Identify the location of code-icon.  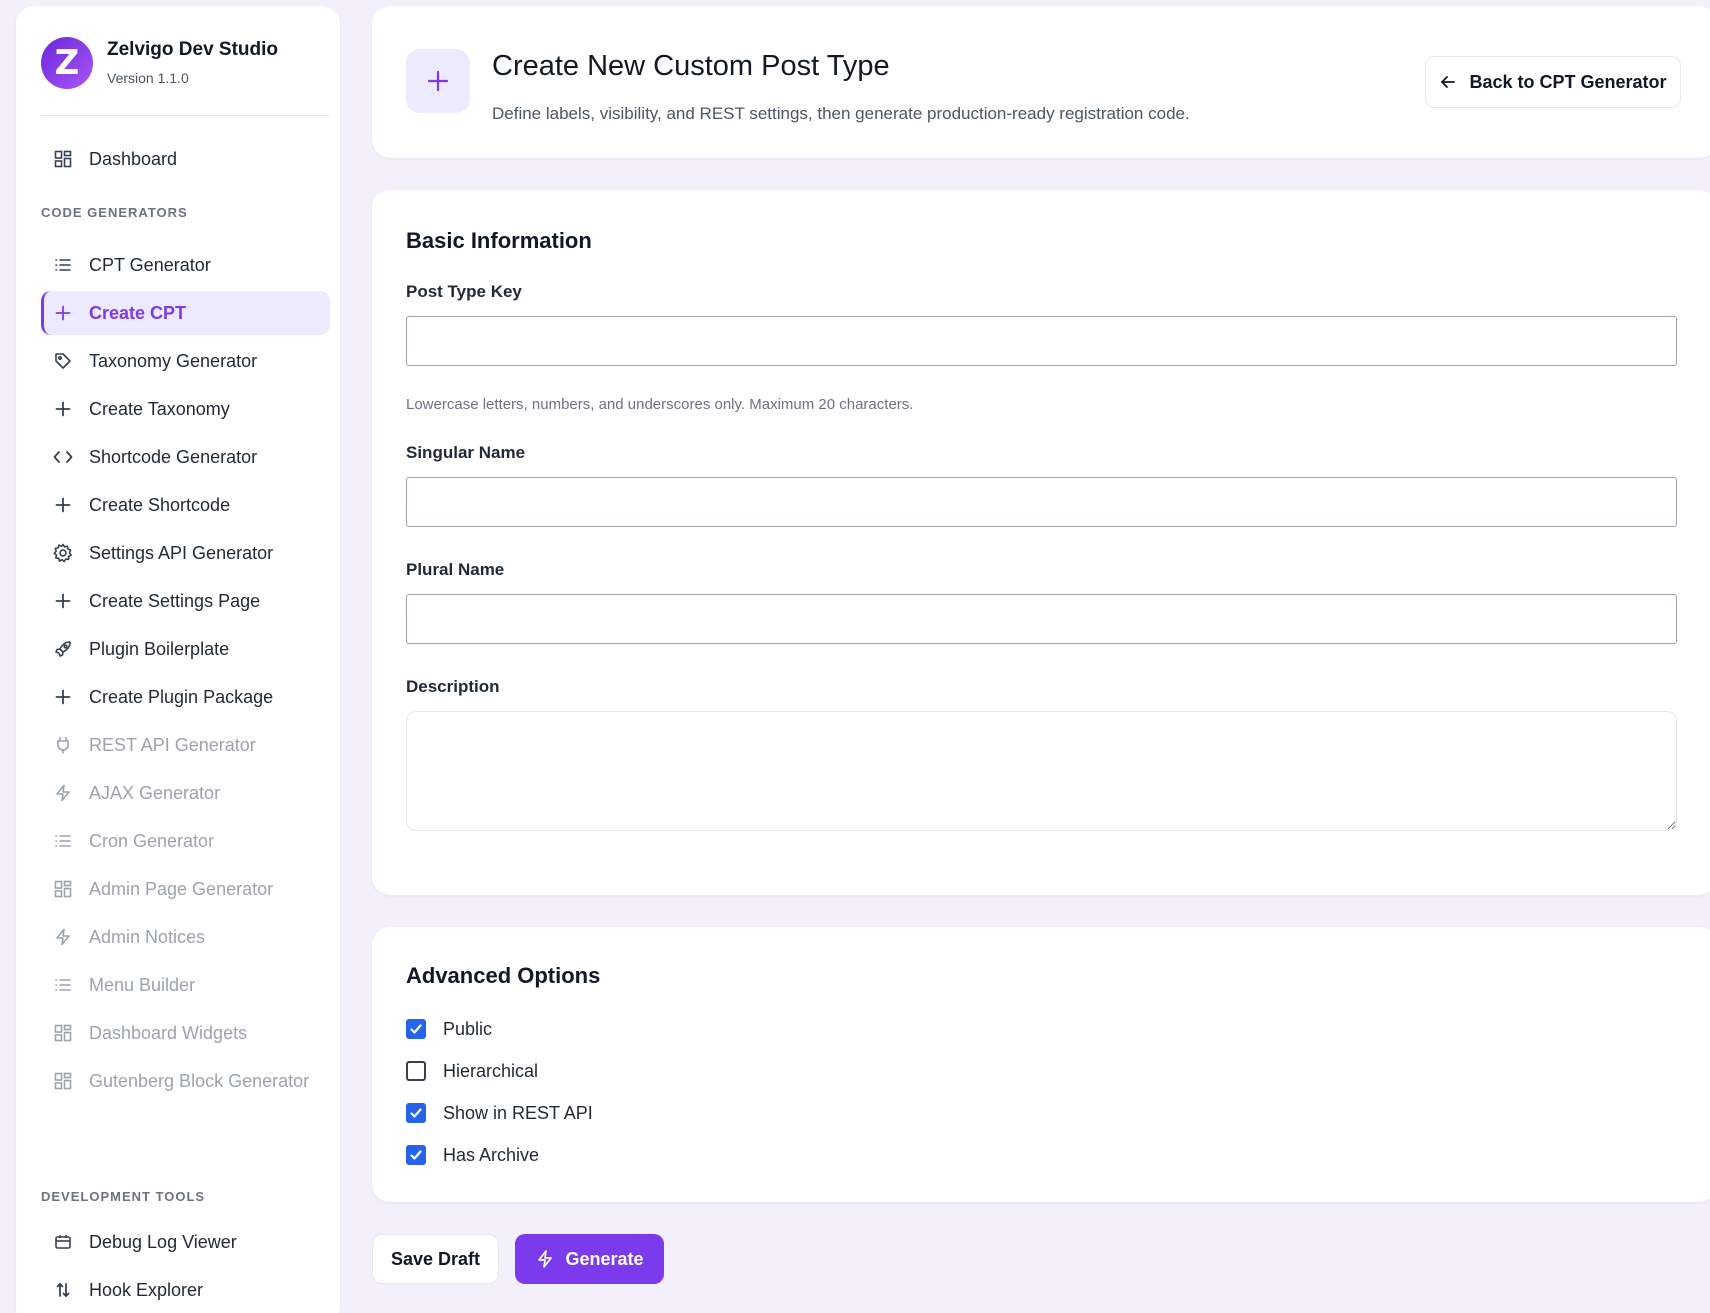
(63, 457).